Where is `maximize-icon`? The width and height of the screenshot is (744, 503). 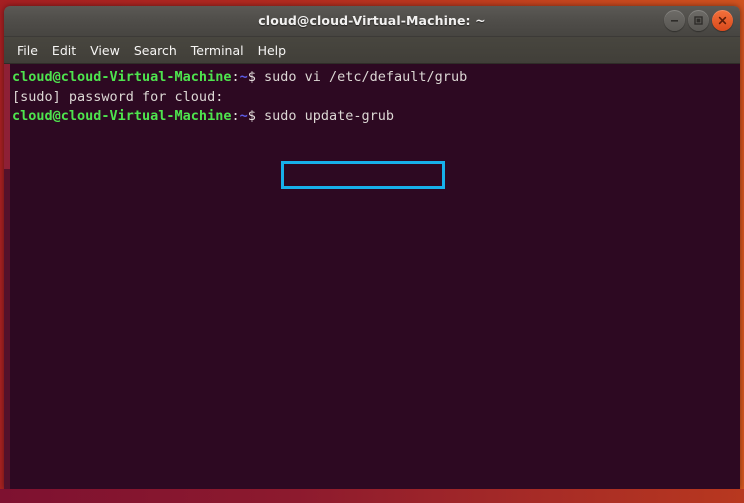 maximize-icon is located at coordinates (698, 20).